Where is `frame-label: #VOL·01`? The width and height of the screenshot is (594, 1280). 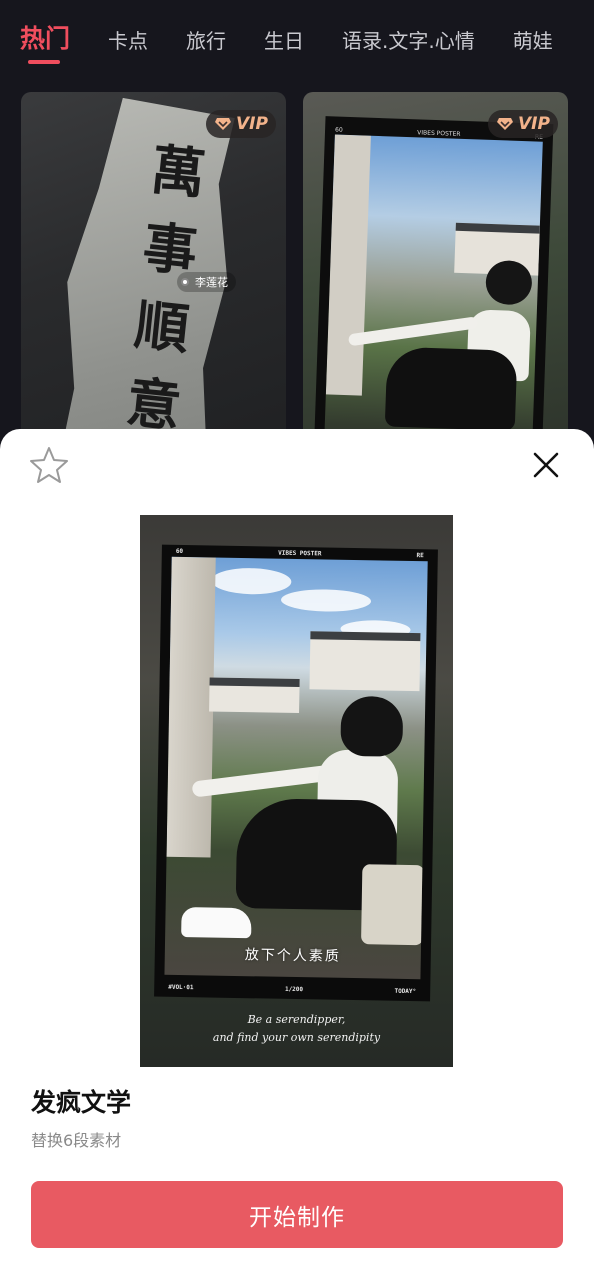
frame-label: #VOL·01 is located at coordinates (181, 987).